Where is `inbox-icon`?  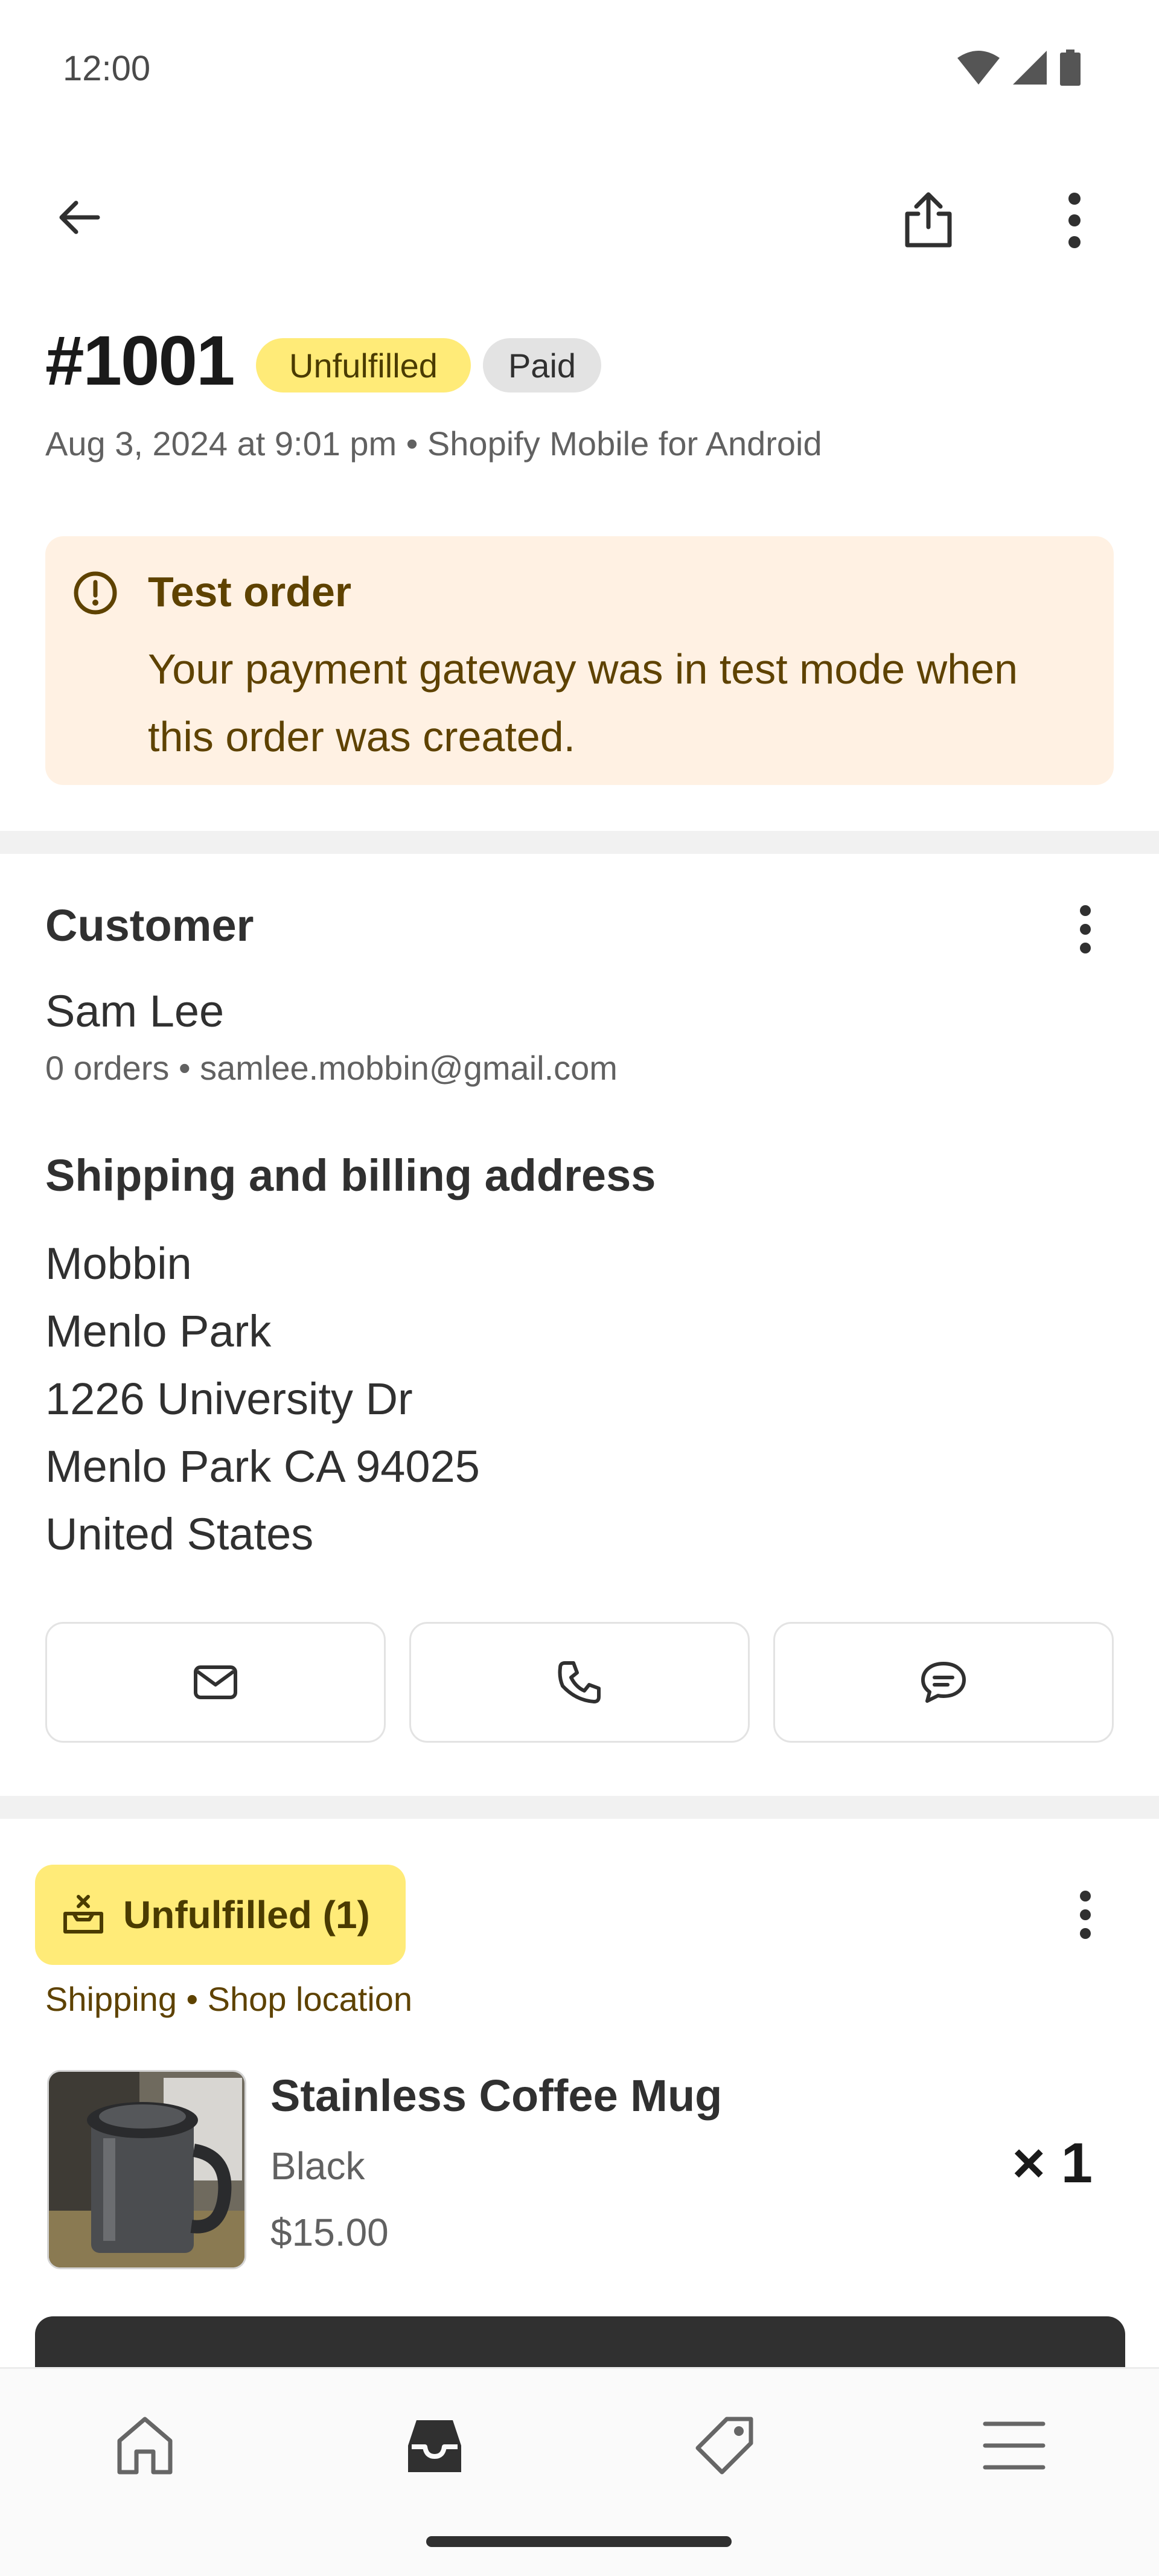 inbox-icon is located at coordinates (434, 2446).